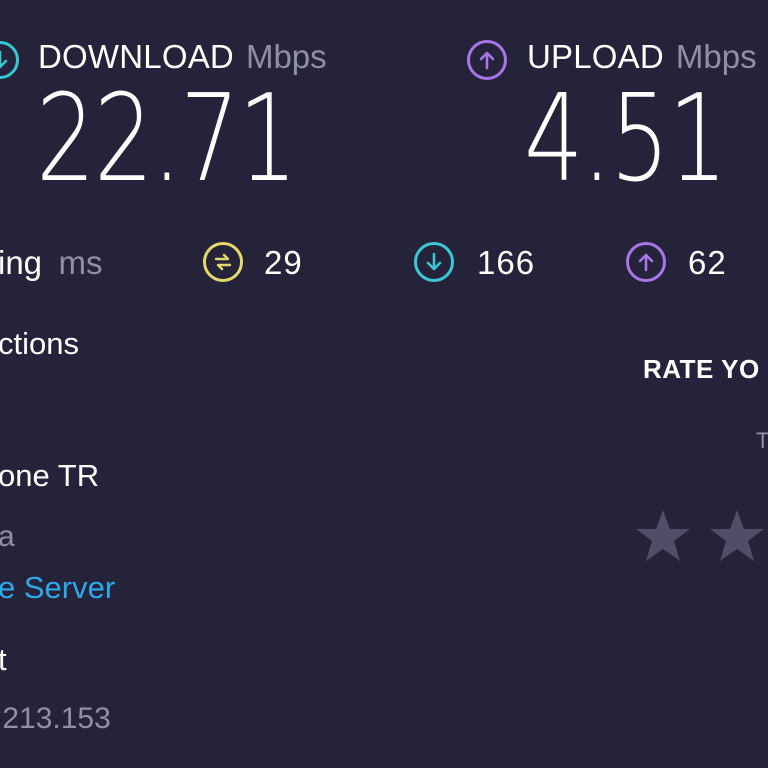 This screenshot has height=768, width=768. Describe the element at coordinates (3, 659) in the screenshot. I see `host-title: t` at that location.